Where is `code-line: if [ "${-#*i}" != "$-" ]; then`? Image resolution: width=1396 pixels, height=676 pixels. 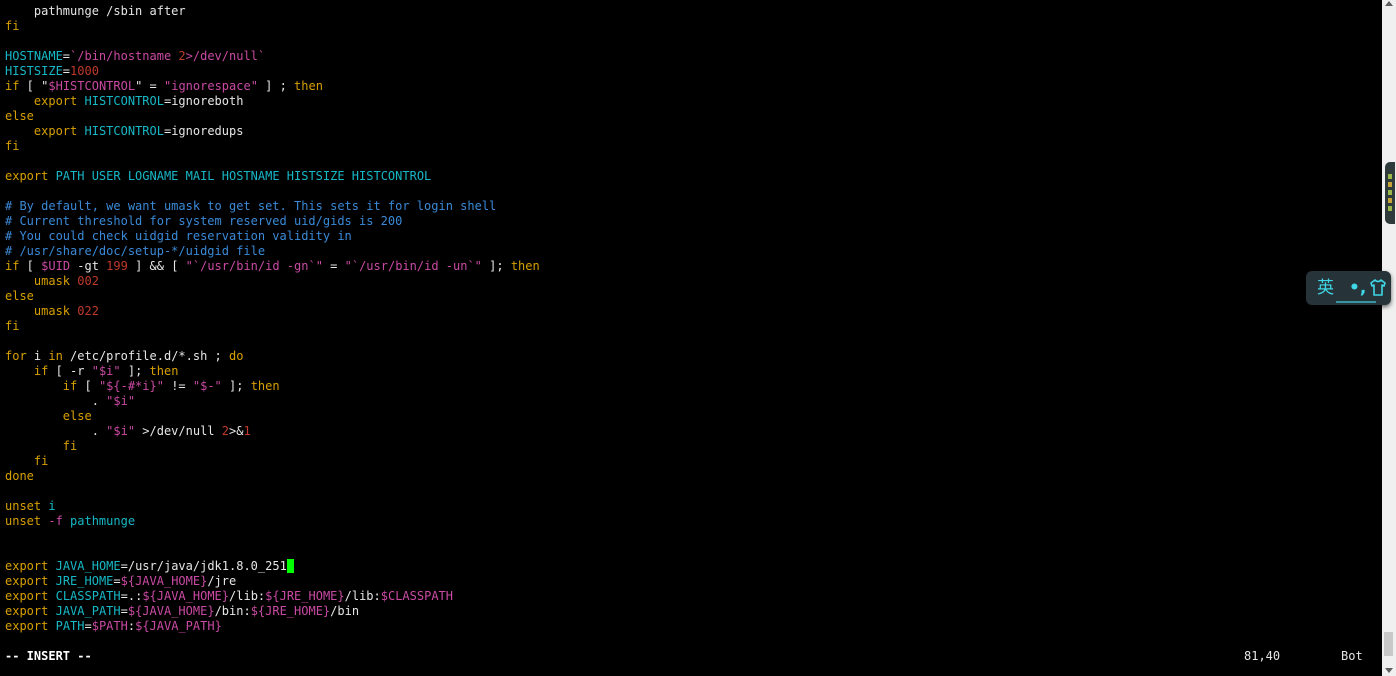 code-line: if [ "${-#*i}" != "$-" ]; then is located at coordinates (142, 386).